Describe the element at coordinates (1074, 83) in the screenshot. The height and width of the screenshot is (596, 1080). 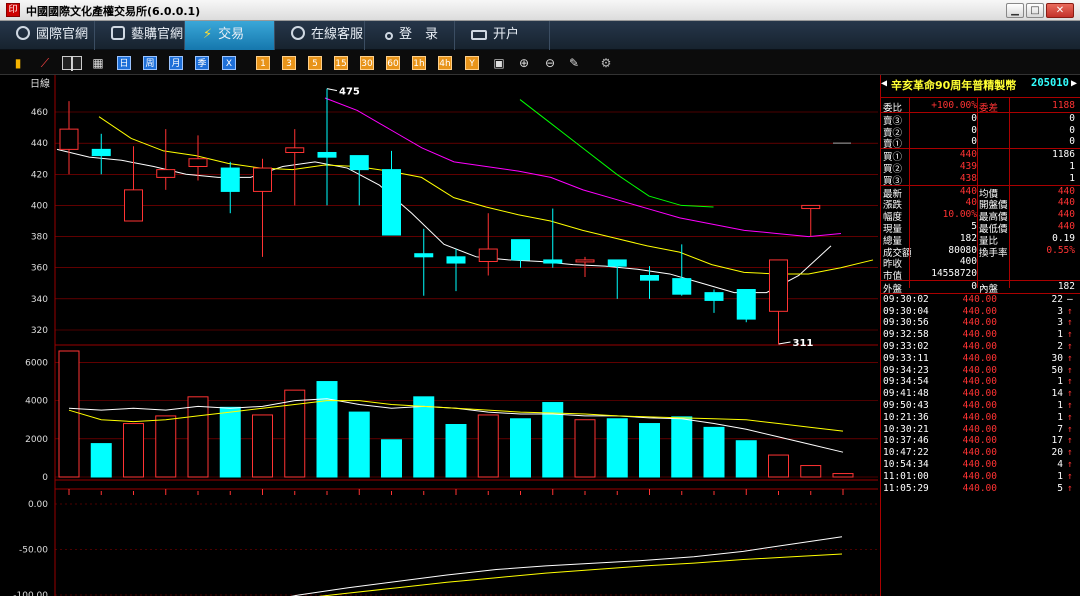
I see `next-arrow-icon: ▶` at that location.